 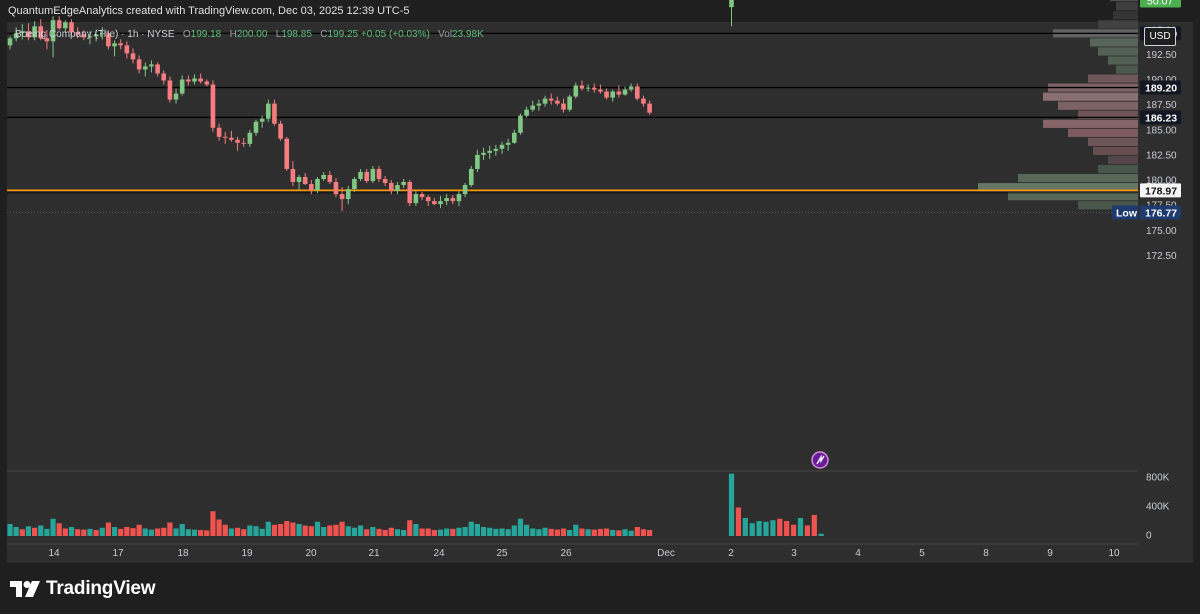 I want to click on level-label: 186.23, so click(x=1161, y=118).